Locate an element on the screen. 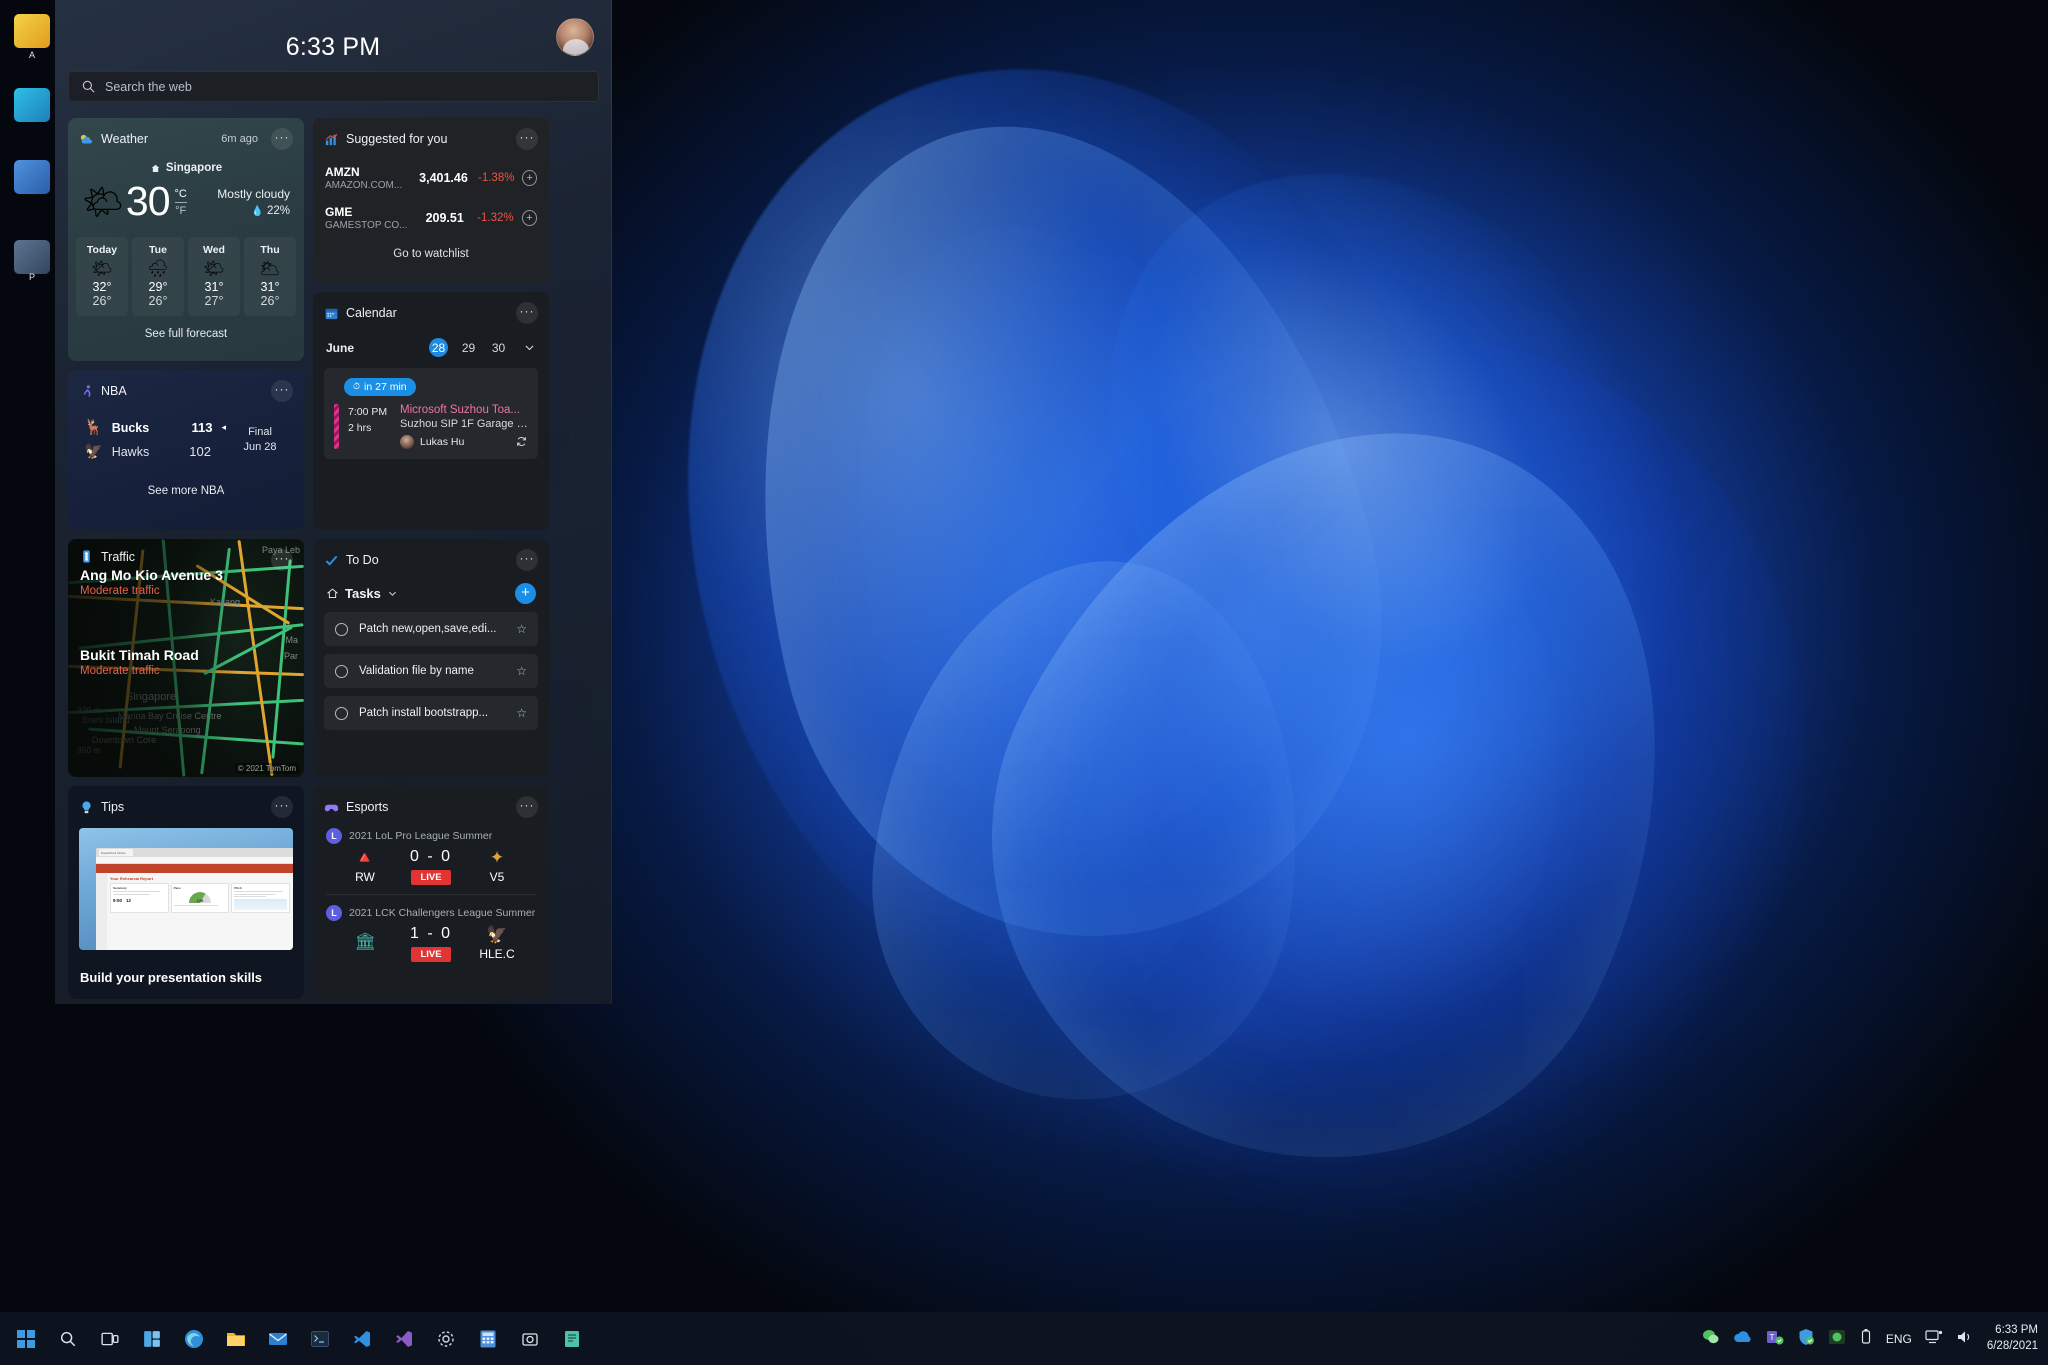 The width and height of the screenshot is (2048, 1365). tips-header: Tips ··· is located at coordinates (186, 802).